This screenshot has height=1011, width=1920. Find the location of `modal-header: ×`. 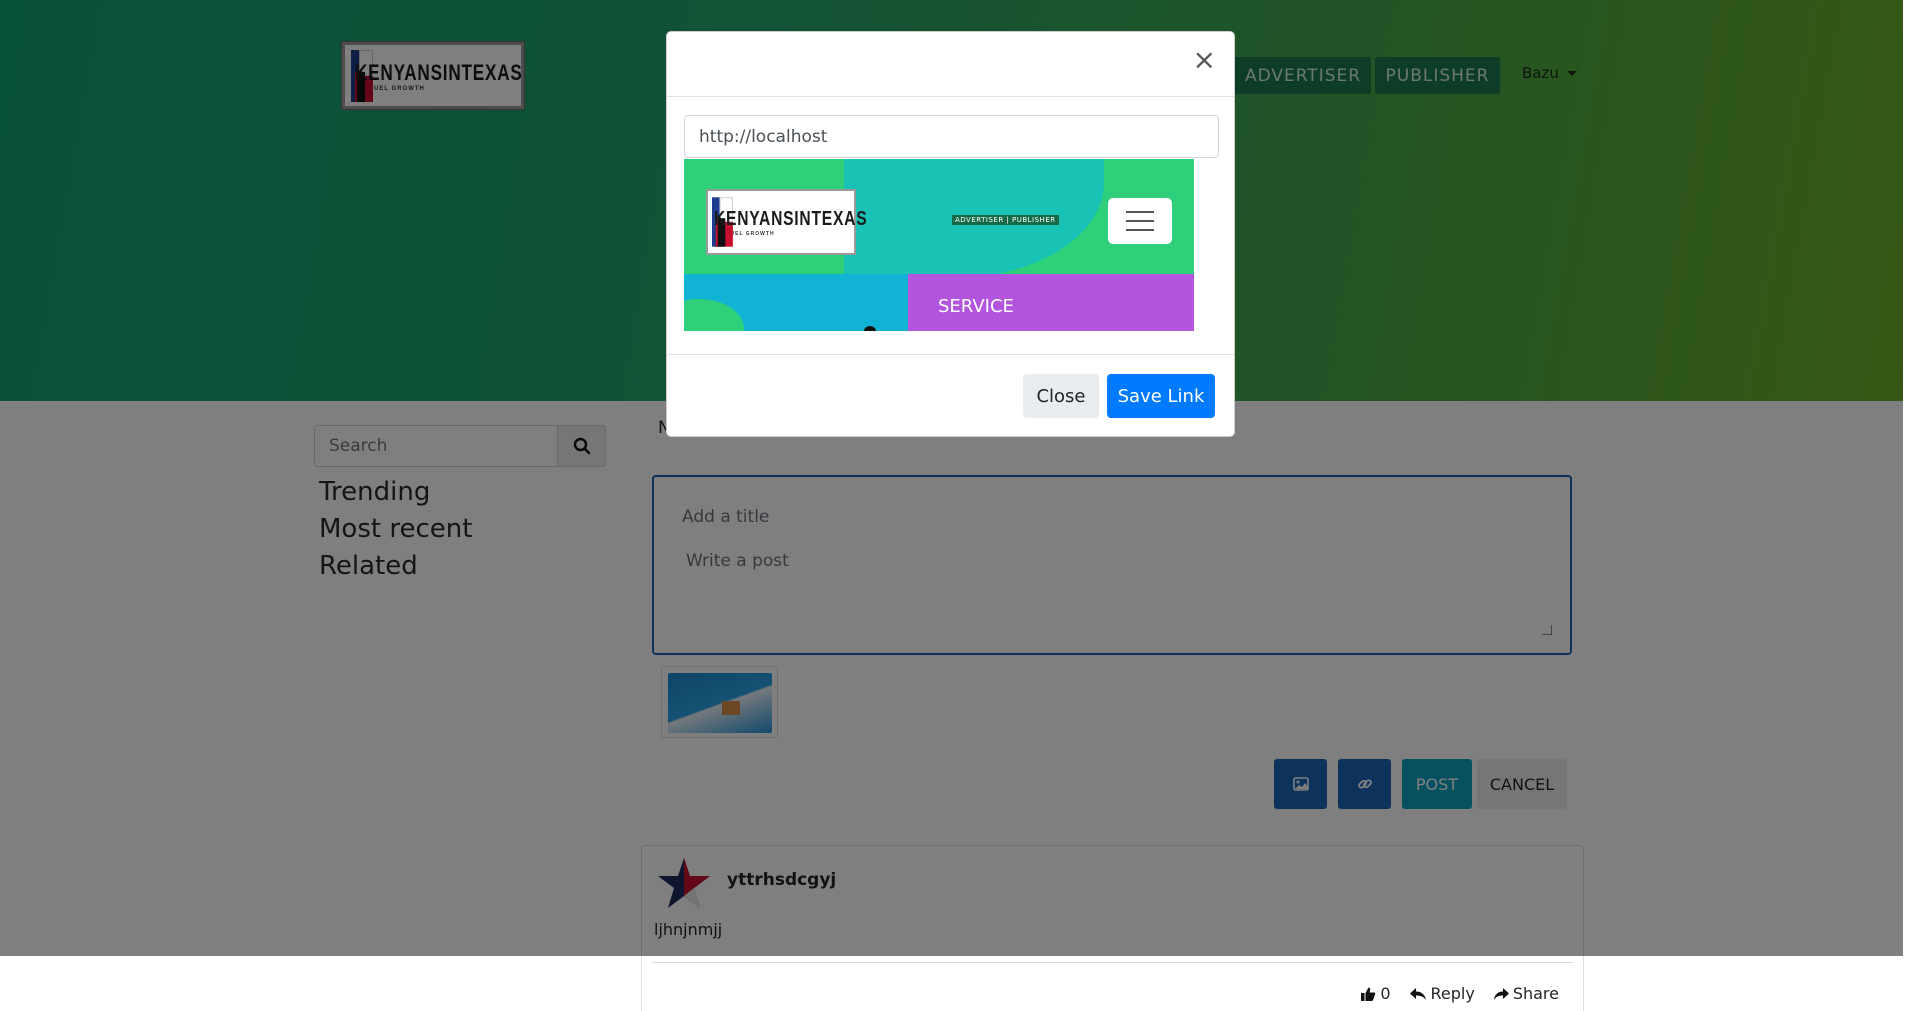

modal-header: × is located at coordinates (950, 64).